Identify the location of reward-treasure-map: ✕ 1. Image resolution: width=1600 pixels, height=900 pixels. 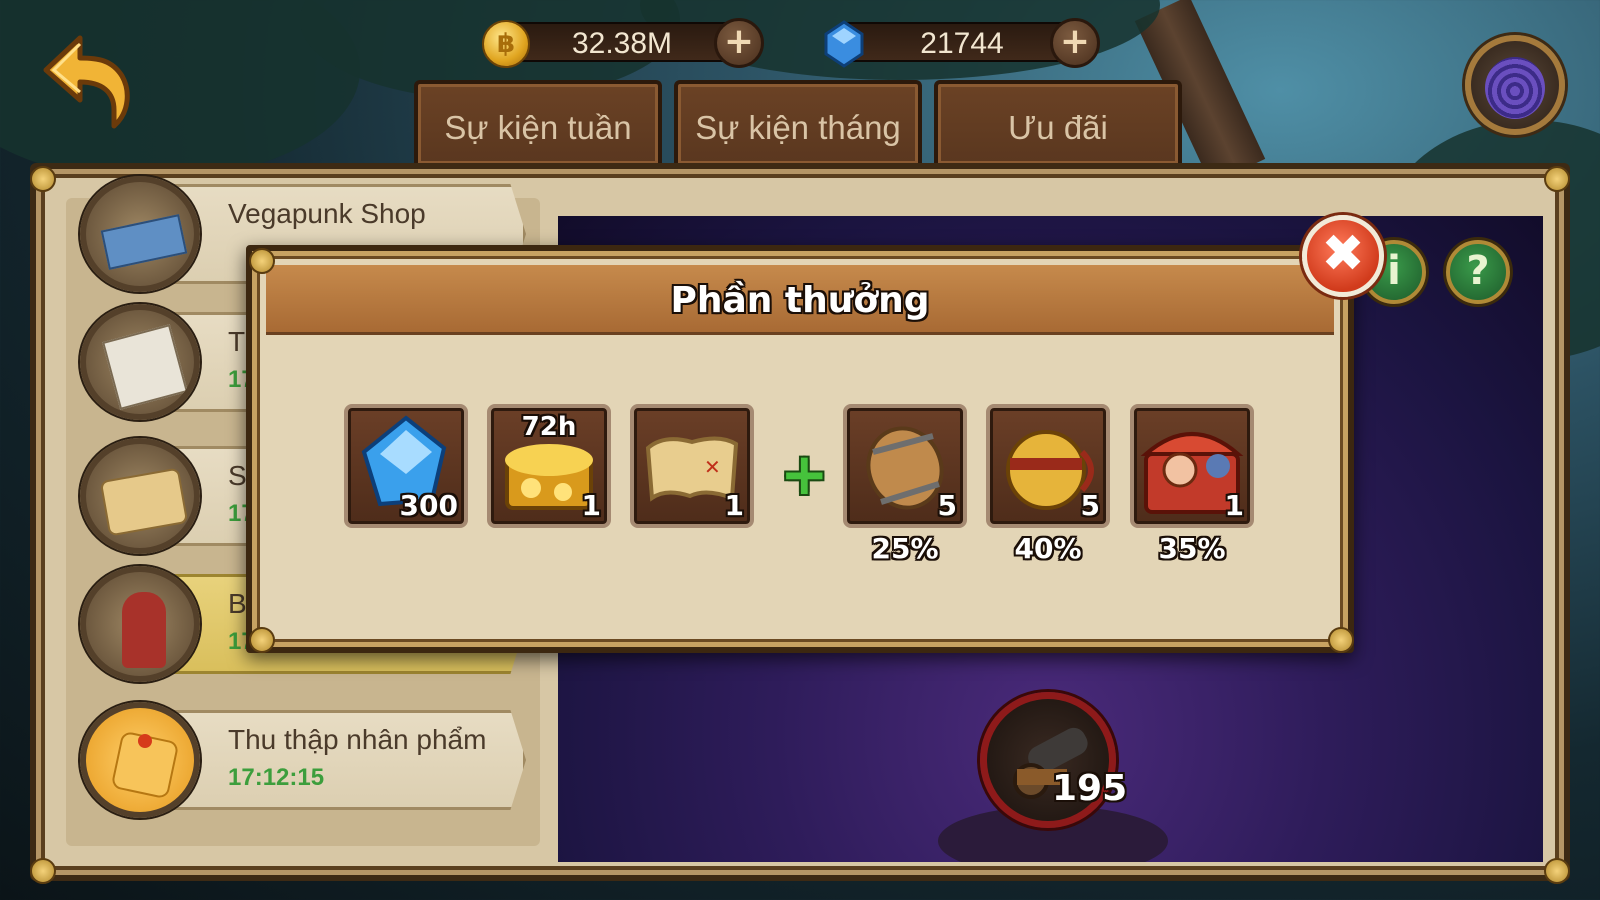
(692, 466).